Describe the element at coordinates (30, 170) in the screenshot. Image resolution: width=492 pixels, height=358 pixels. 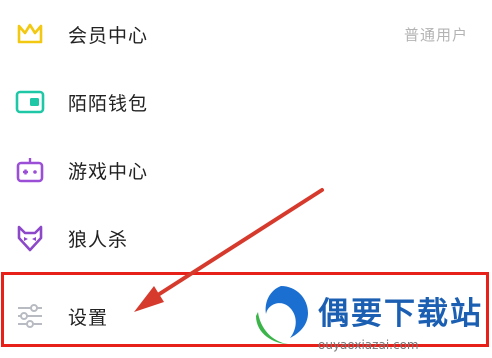
I see `gamepad-icon` at that location.